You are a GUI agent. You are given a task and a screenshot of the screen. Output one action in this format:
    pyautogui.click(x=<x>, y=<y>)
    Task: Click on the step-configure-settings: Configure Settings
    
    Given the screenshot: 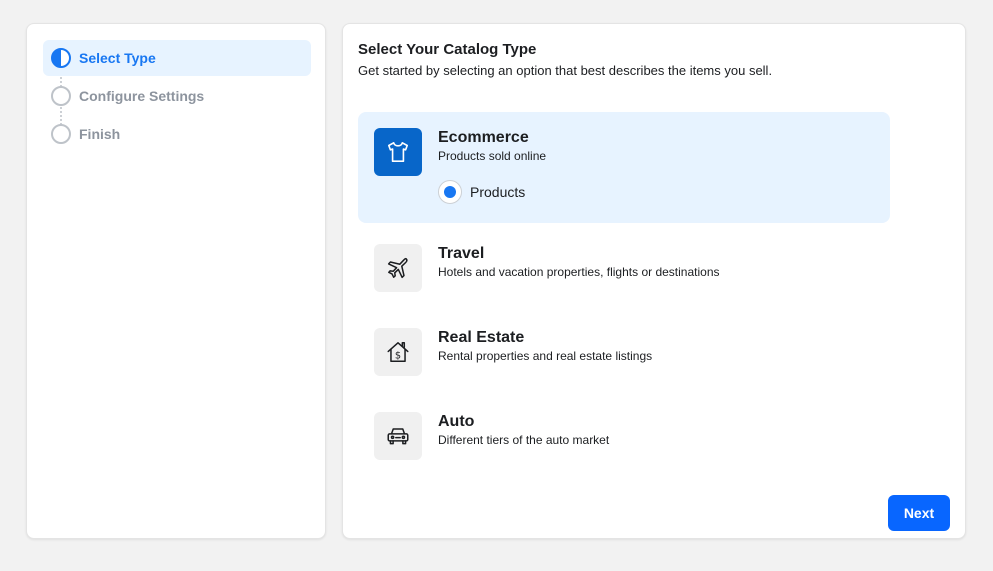 What is the action you would take?
    pyautogui.click(x=177, y=96)
    